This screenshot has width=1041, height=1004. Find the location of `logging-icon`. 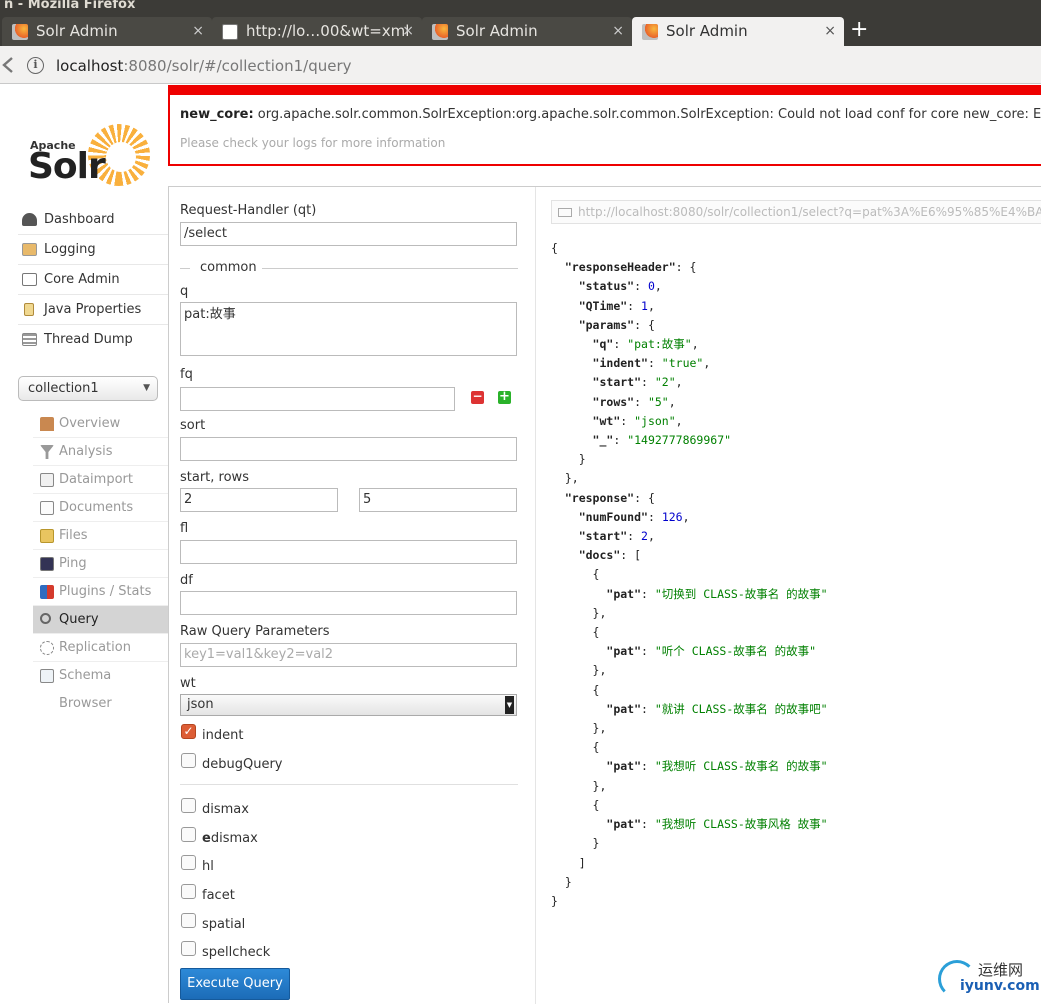

logging-icon is located at coordinates (29, 249).